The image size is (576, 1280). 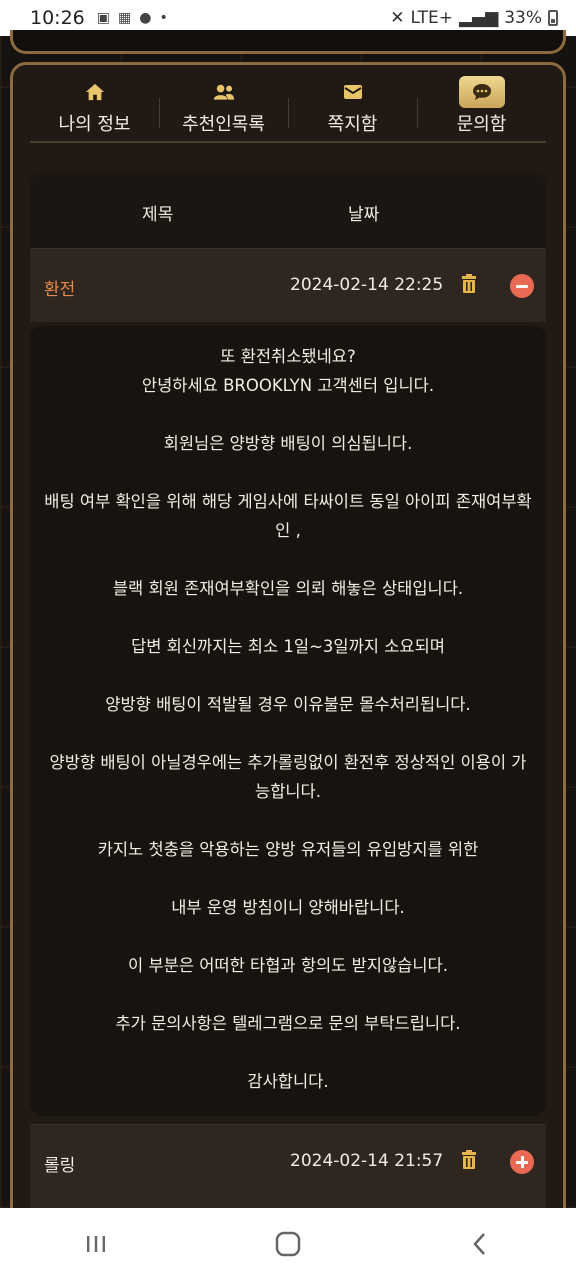 I want to click on envelope-icon, so click(x=353, y=92).